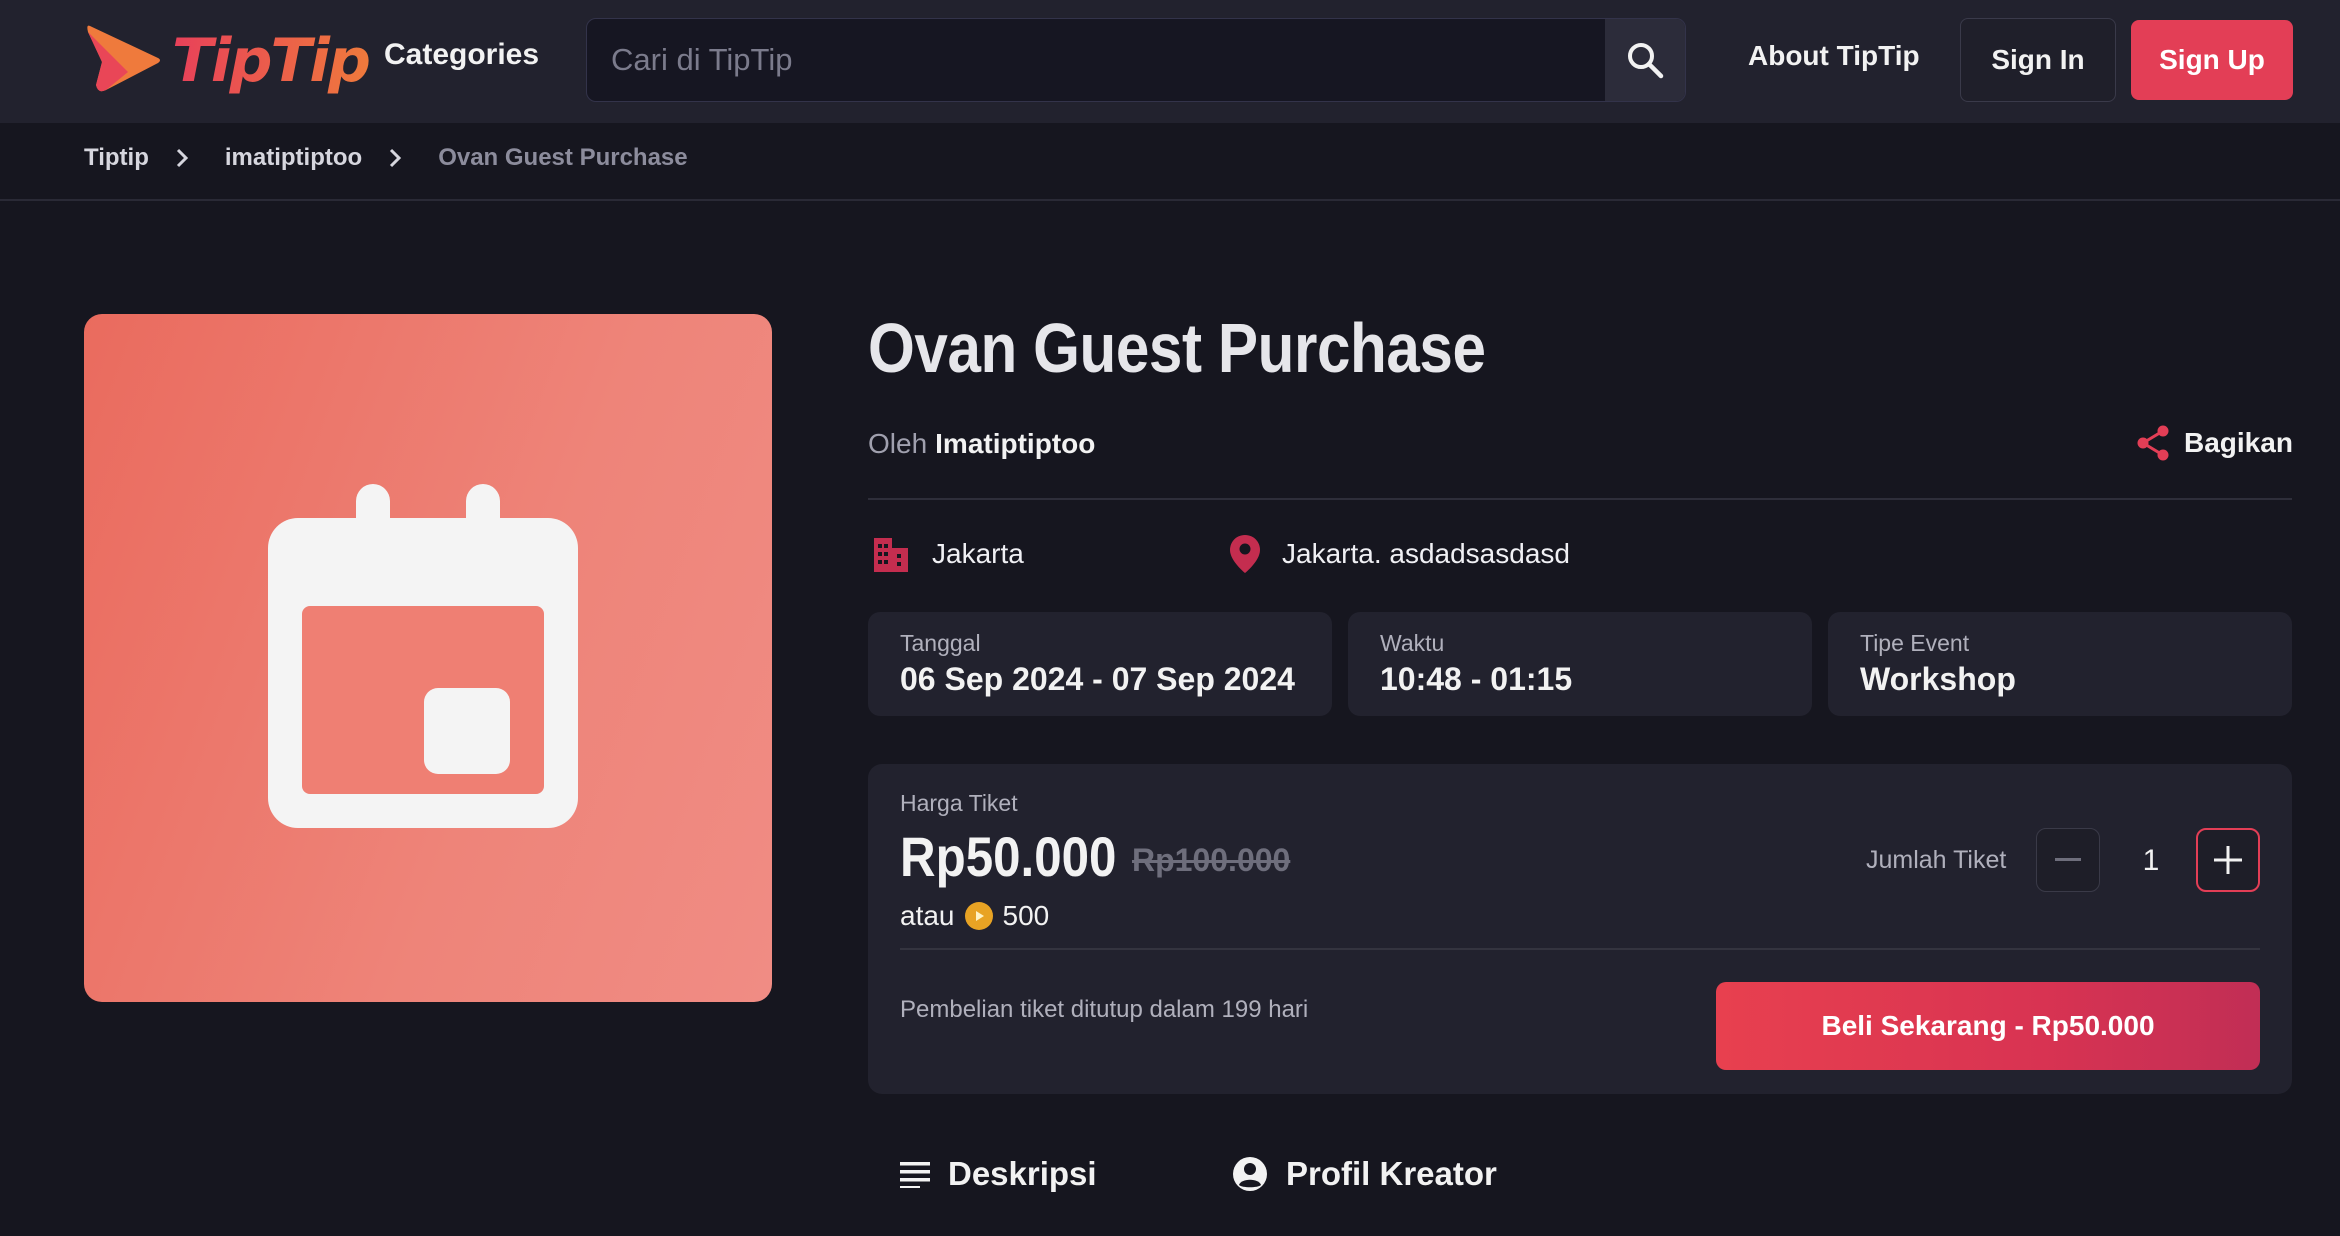 This screenshot has height=1236, width=2340. Describe the element at coordinates (1097, 679) in the screenshot. I see `date-value: 06 Sep 2024 - 07 Sep 2024` at that location.